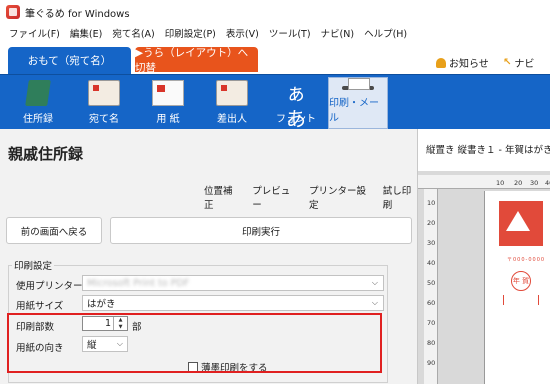 Image resolution: width=550 pixels, height=384 pixels. What do you see at coordinates (526, 260) in the screenshot?
I see `zip-code: 〒000-0000` at bounding box center [526, 260].